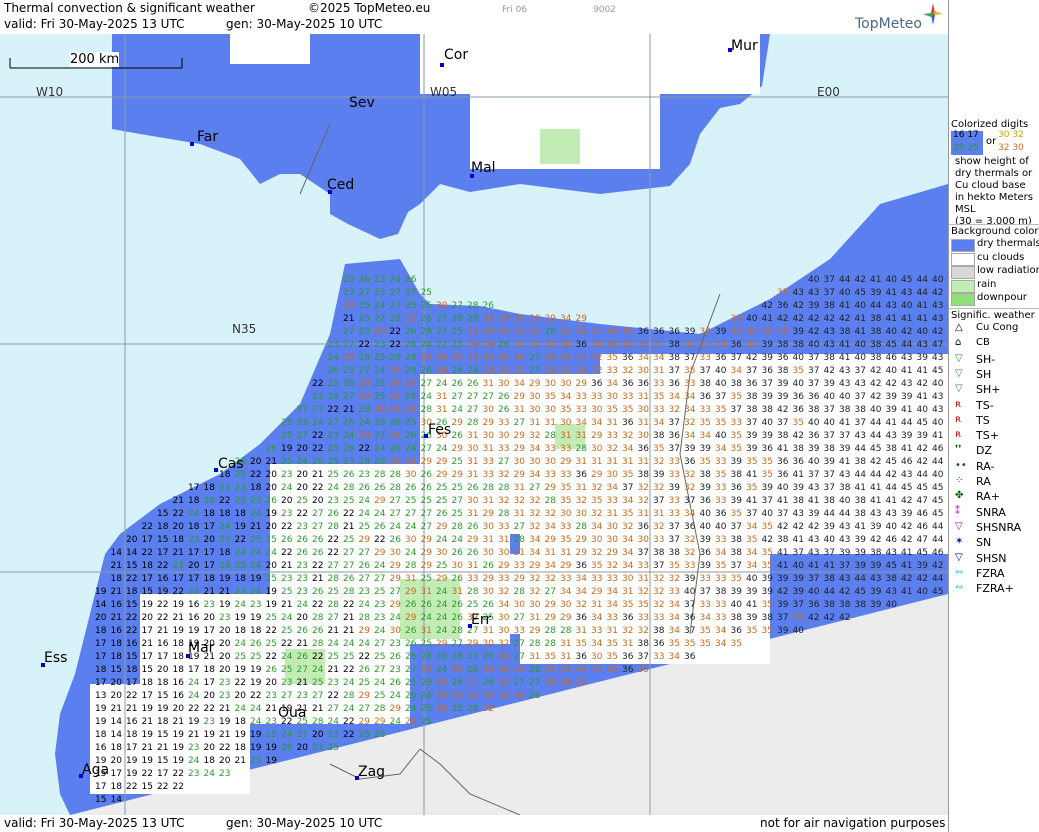 The image size is (1039, 832). Describe the element at coordinates (304, 24) in the screenshot. I see `generated-time: gen: 30-May-2025 10 UTC` at that location.